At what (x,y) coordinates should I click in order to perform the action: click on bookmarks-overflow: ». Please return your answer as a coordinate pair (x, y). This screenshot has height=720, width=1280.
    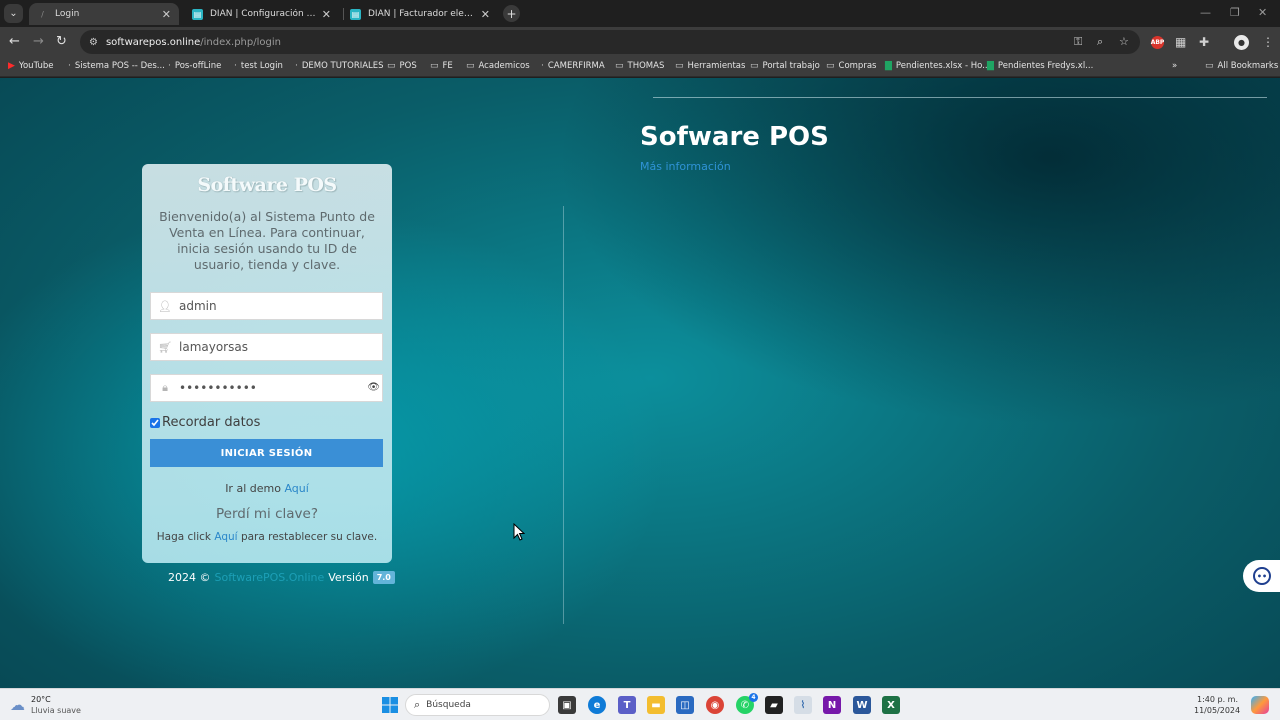
    Looking at the image, I should click on (1174, 66).